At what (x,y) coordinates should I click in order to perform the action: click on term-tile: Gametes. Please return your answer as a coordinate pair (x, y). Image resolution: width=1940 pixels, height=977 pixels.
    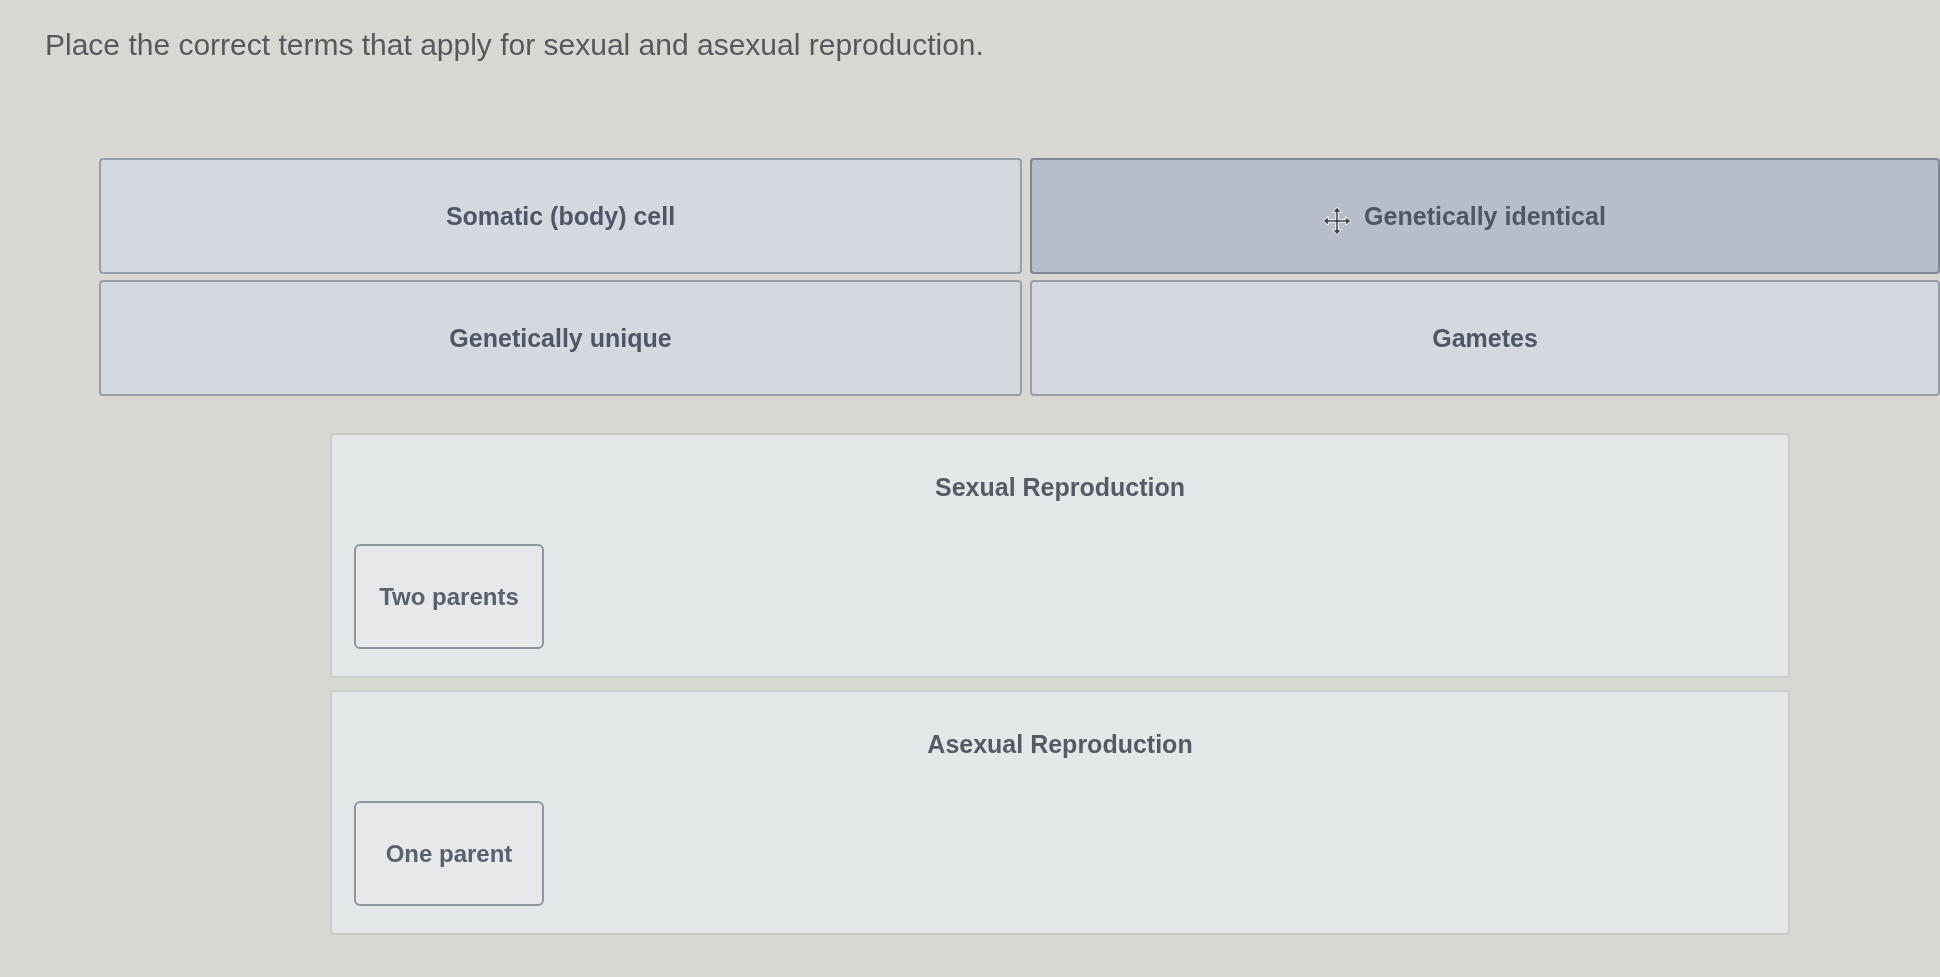
    Looking at the image, I should click on (1485, 338).